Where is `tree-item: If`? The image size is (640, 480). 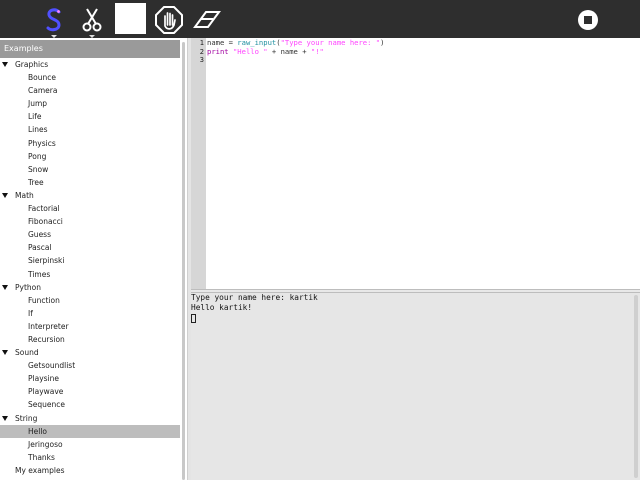 tree-item: If is located at coordinates (91, 313).